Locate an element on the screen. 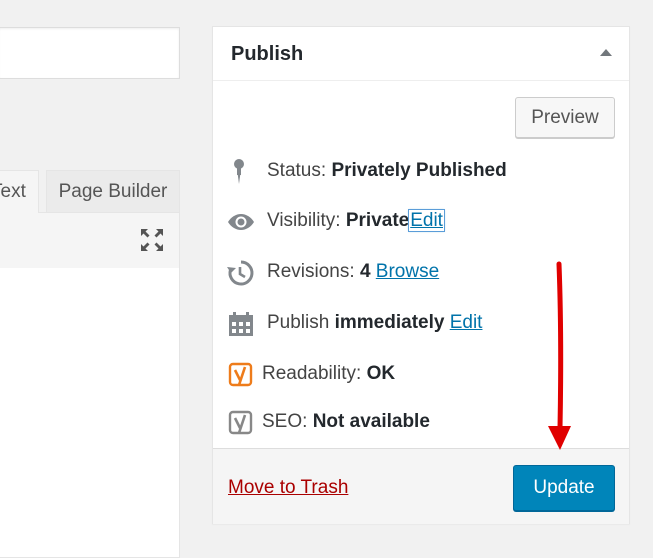 The width and height of the screenshot is (653, 558). publish-box-title: Publish is located at coordinates (267, 54).